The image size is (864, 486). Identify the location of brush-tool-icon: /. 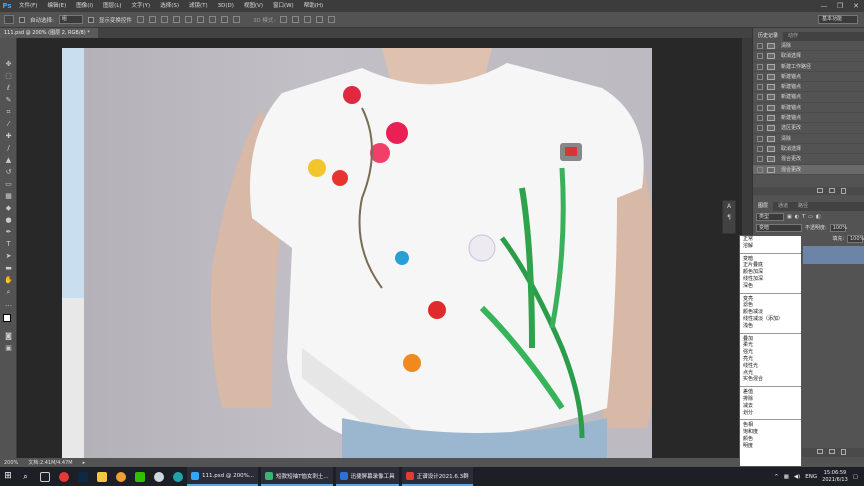
(8, 148).